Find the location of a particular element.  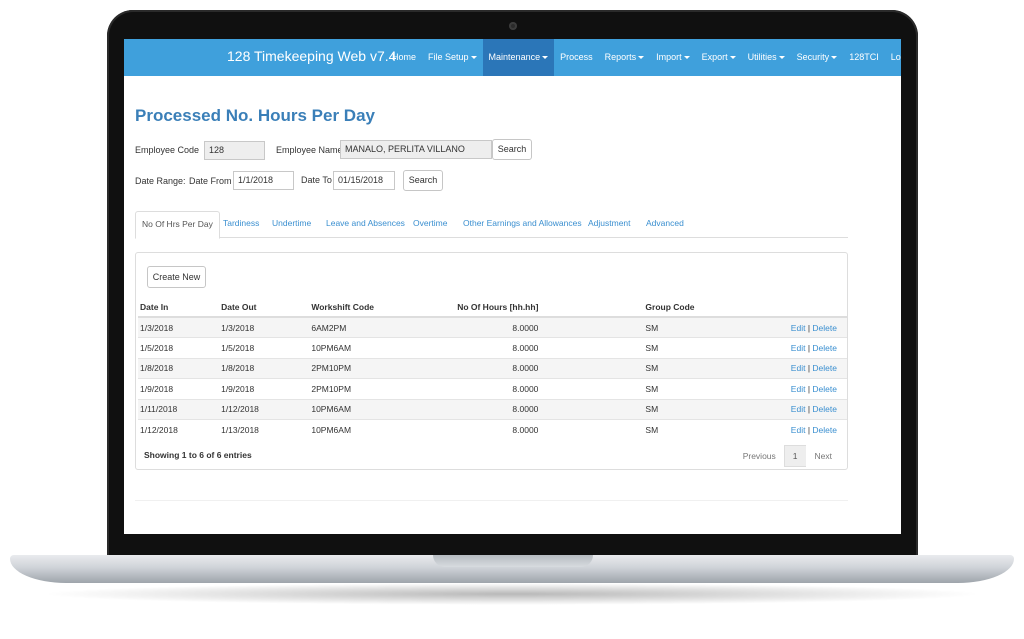

cell-date-out: 1/12/2018 is located at coordinates (264, 409).